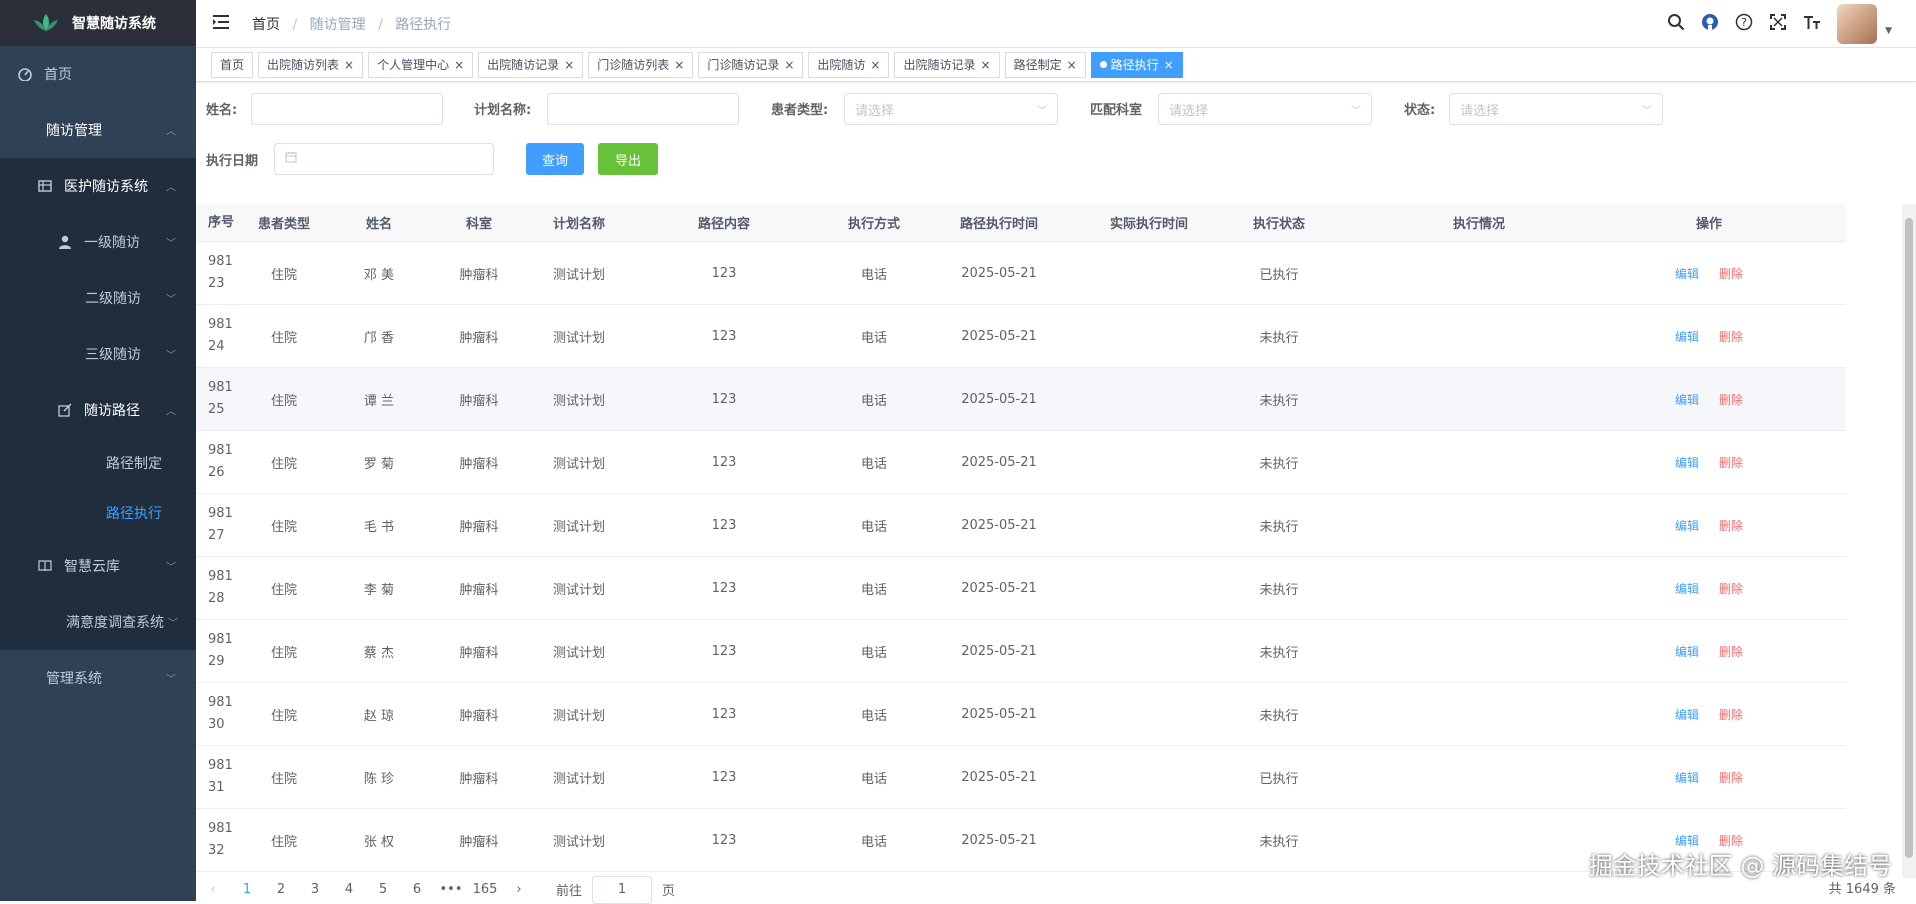 The height and width of the screenshot is (904, 1916). Describe the element at coordinates (1812, 24) in the screenshot. I see `font-size-icon` at that location.